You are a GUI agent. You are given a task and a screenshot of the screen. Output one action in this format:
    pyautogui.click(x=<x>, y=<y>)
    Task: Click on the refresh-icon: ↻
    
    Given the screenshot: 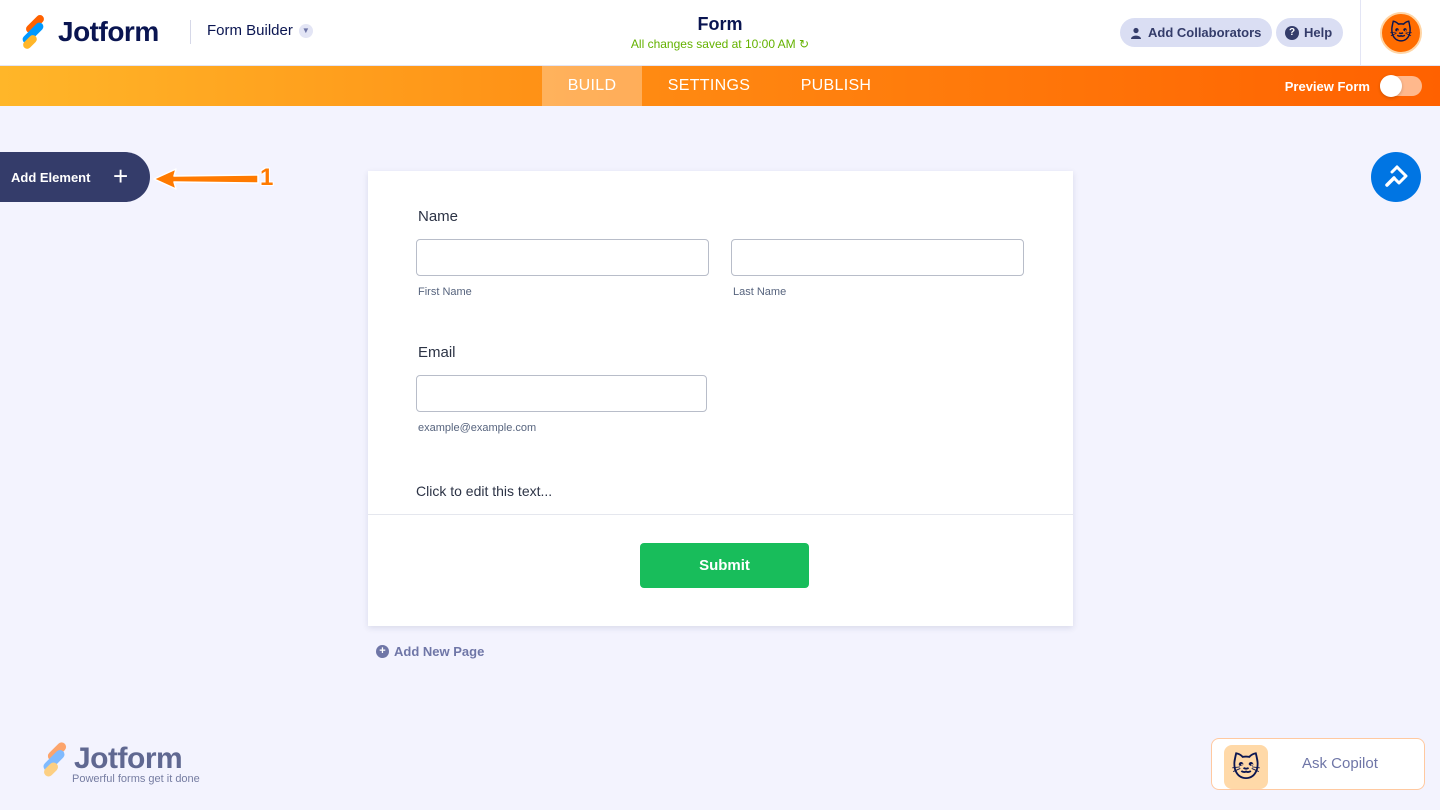 What is the action you would take?
    pyautogui.click(x=804, y=44)
    